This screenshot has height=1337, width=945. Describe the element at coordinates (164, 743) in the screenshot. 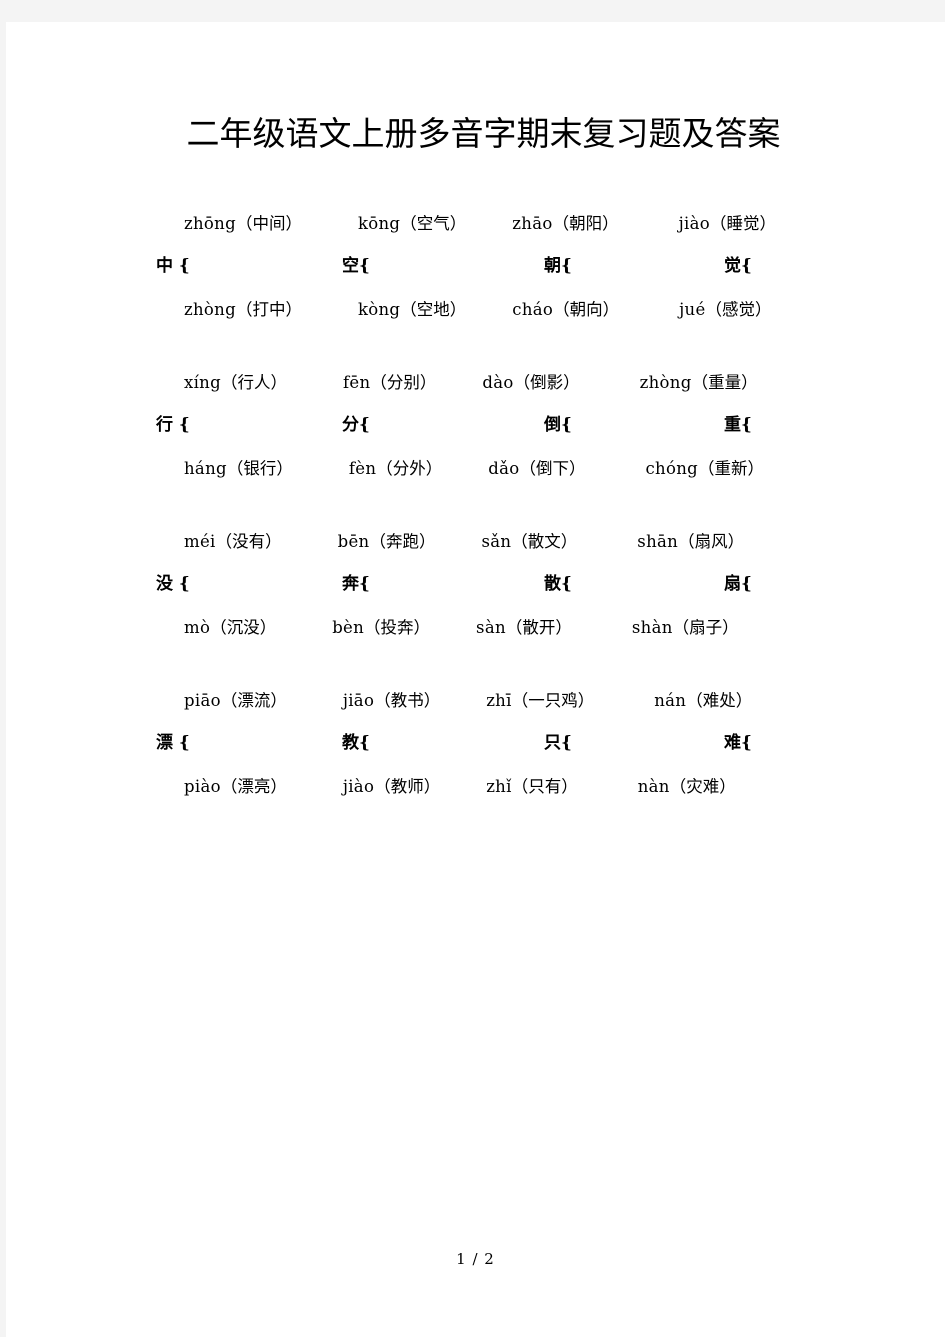

I see `character: 漂` at that location.